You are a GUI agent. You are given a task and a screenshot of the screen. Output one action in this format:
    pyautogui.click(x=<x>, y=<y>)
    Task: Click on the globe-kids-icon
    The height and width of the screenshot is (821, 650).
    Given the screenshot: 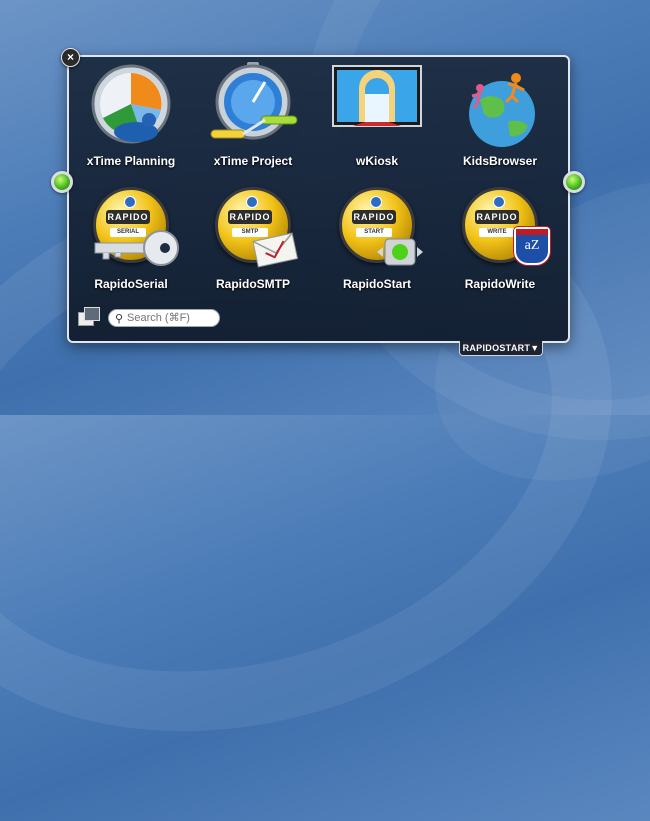 What is the action you would take?
    pyautogui.click(x=500, y=106)
    